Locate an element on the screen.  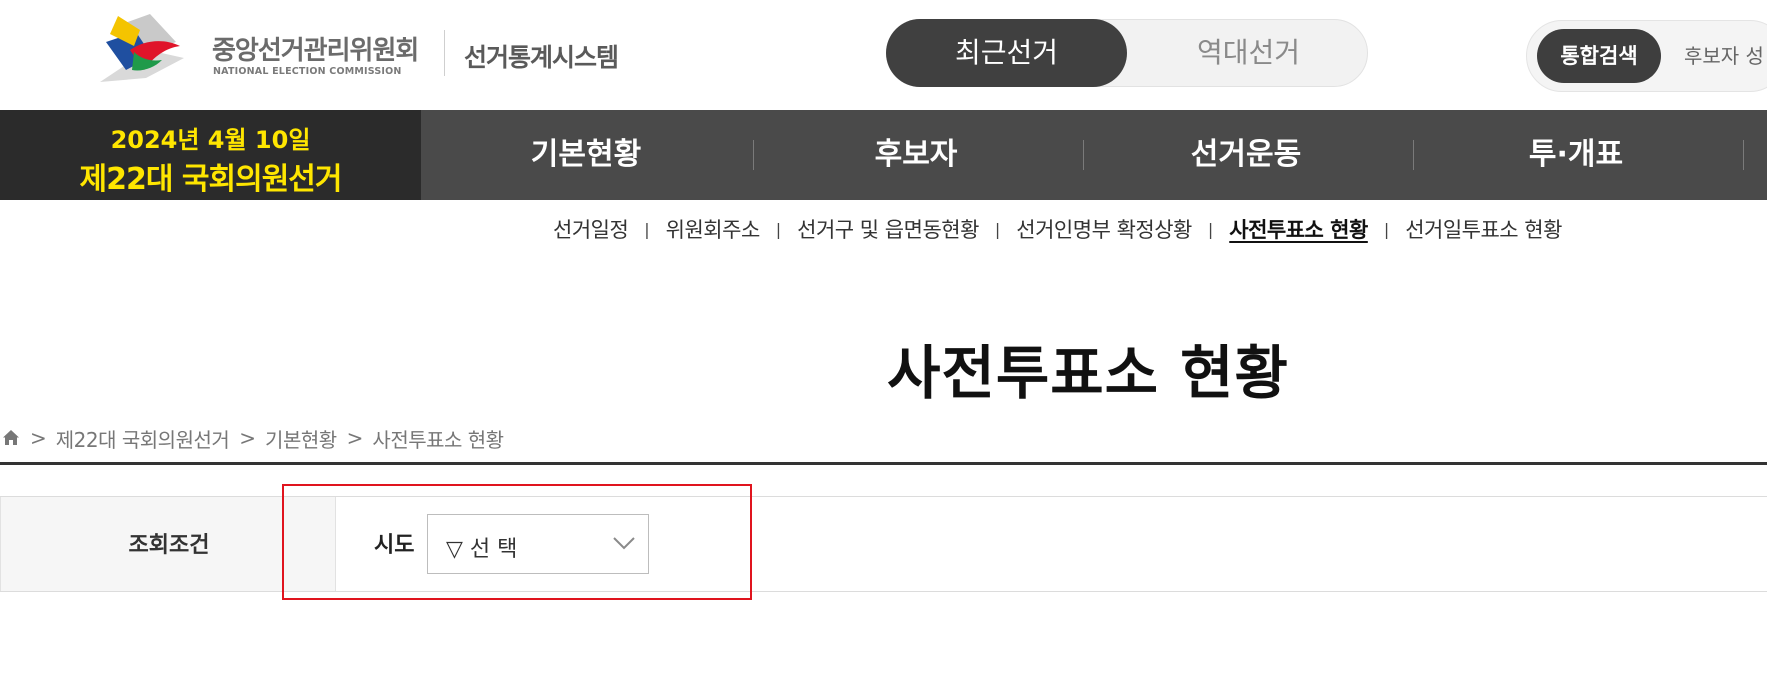
org-name-en: NATIONAL ELECTION COMMISSION is located at coordinates (307, 71).